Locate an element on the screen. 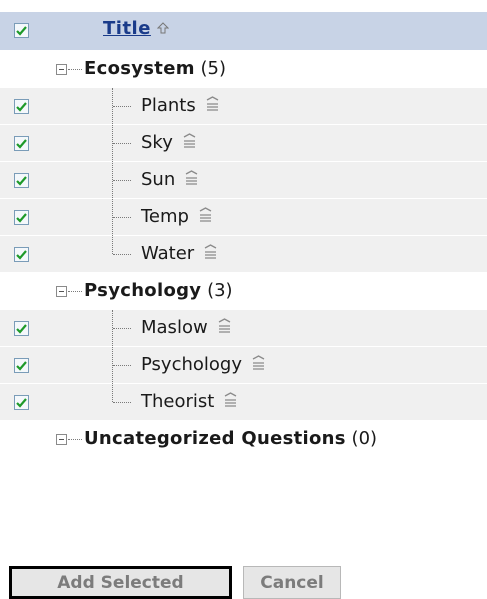 The image size is (487, 599). question-label: Sky is located at coordinates (157, 142).